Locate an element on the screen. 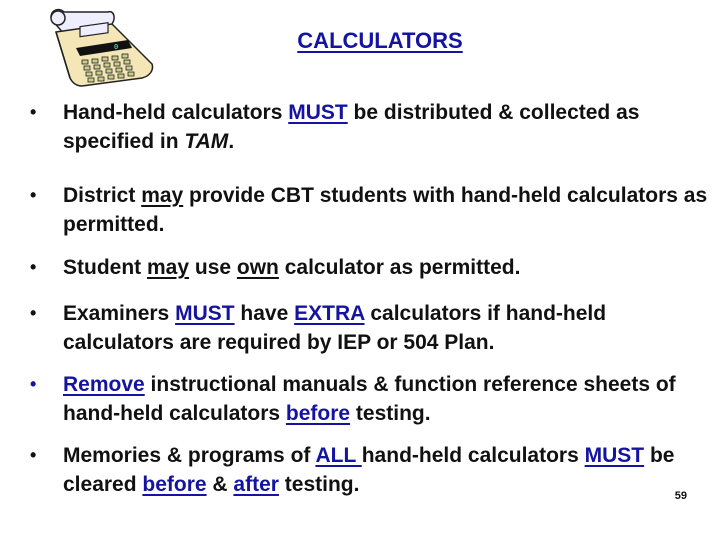 The height and width of the screenshot is (540, 720). slide-title: CALCULATORS is located at coordinates (380, 40).